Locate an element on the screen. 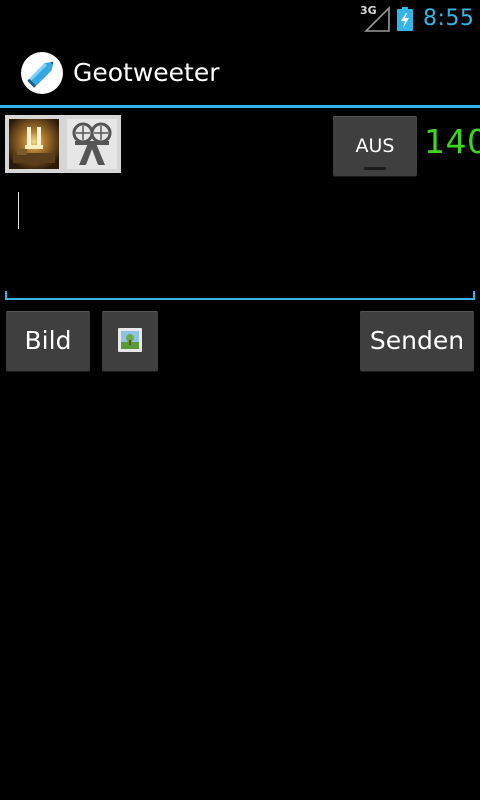  action-bar: Geotweeter is located at coordinates (240, 73).